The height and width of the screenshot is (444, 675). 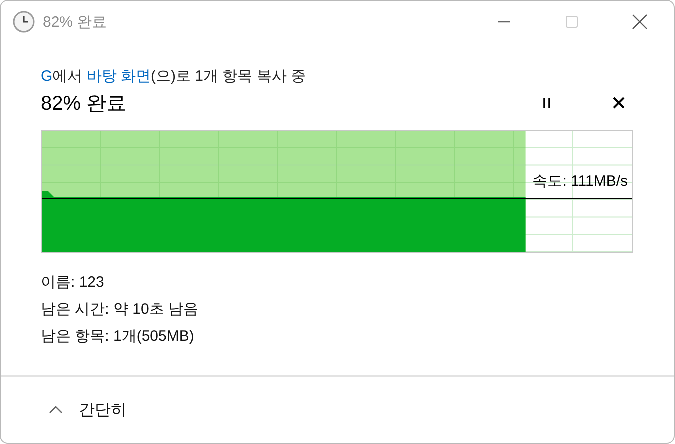 I want to click on pause-icon, so click(x=547, y=103).